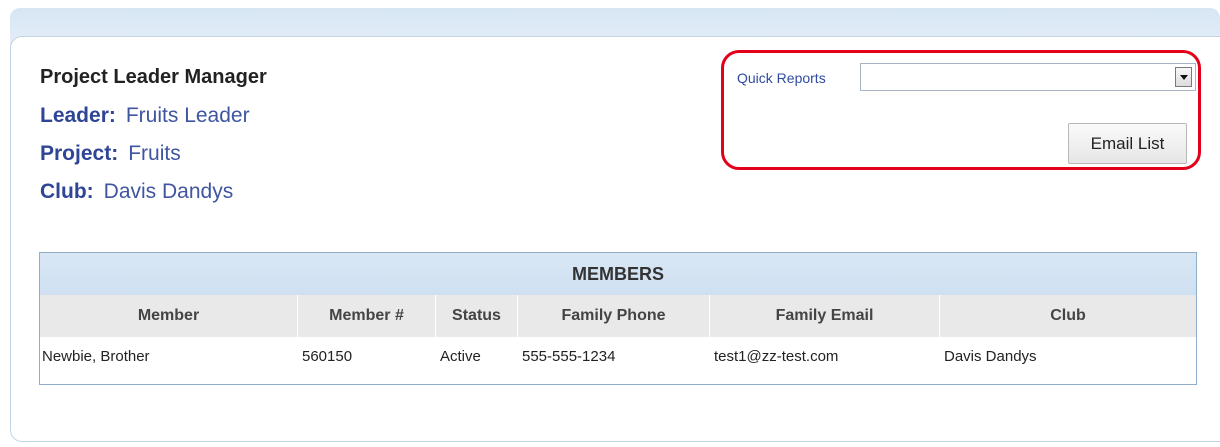 This screenshot has height=447, width=1220. What do you see at coordinates (327, 356) in the screenshot?
I see `cell-member-number: 560150` at bounding box center [327, 356].